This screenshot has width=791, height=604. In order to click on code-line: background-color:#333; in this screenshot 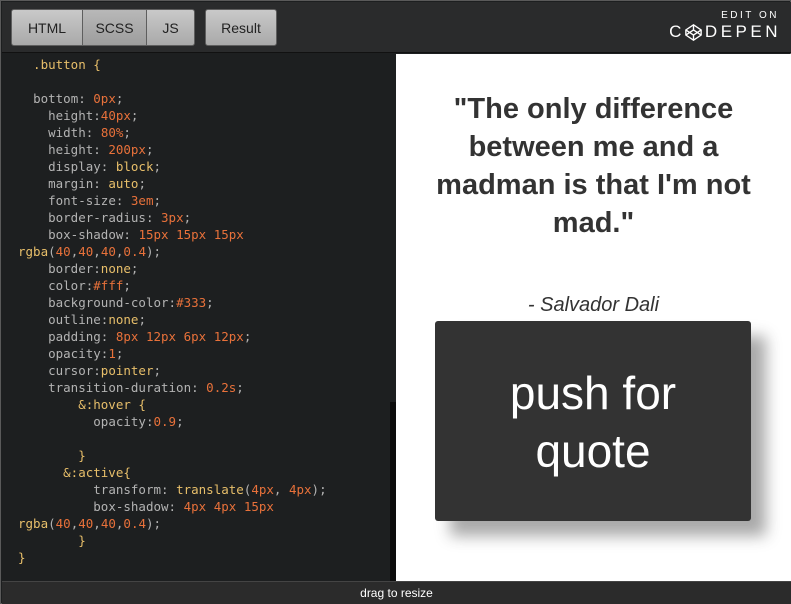, I will do `click(131, 302)`.